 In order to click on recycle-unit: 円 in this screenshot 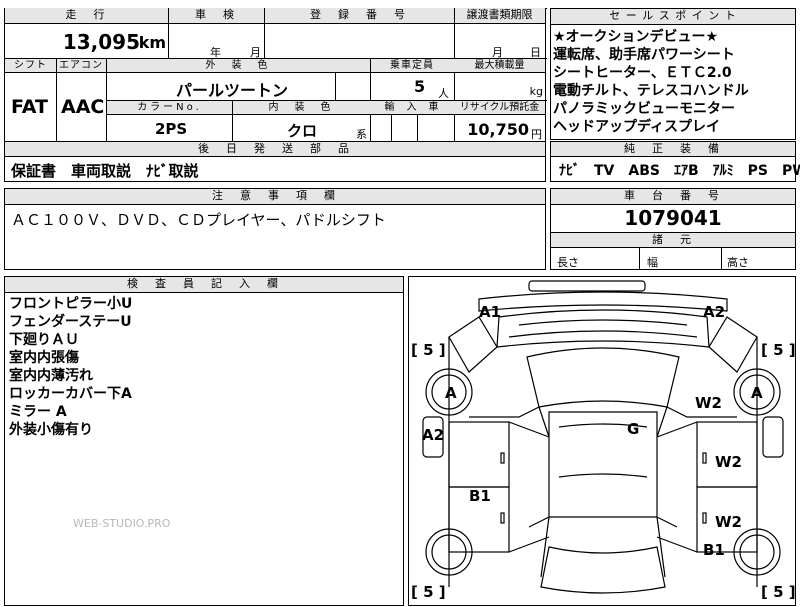, I will do `click(536, 134)`.